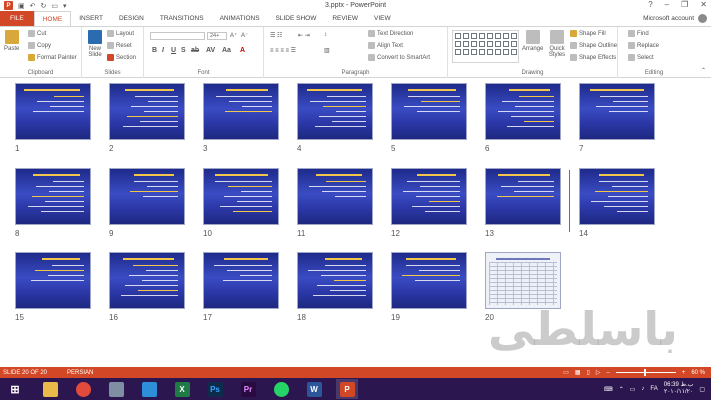 This screenshot has width=711, height=400. Describe the element at coordinates (177, 36) in the screenshot. I see `font-family-select` at that location.